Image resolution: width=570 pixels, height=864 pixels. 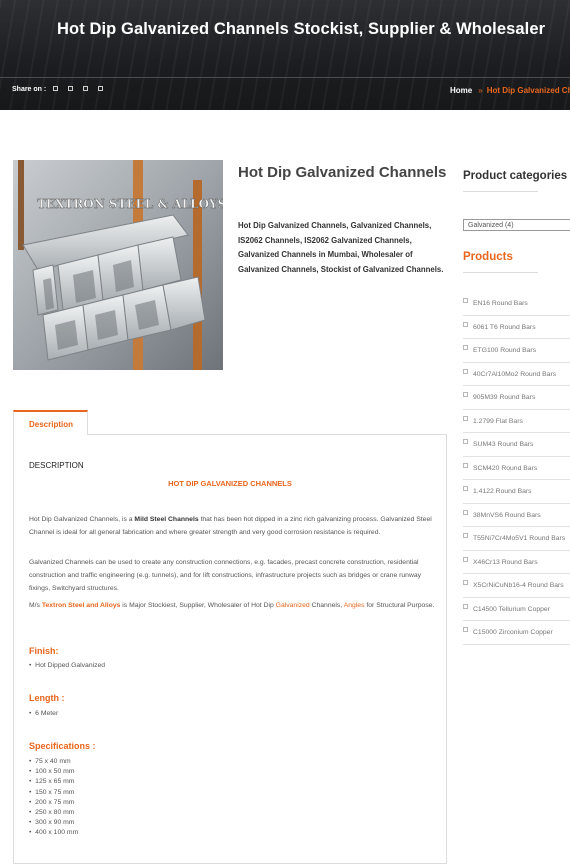 I want to click on product-photo: TEXTRON STEEL & ALLOYS, so click(x=118, y=265).